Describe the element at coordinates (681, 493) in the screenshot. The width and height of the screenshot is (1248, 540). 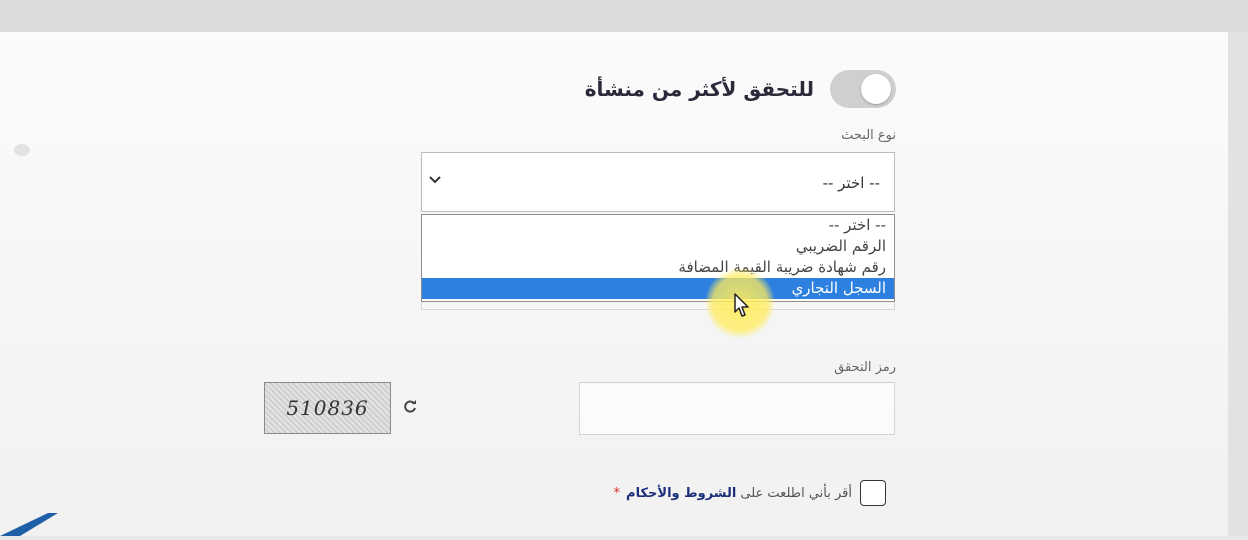
I see `terms-link: الشروط والأحكام` at that location.